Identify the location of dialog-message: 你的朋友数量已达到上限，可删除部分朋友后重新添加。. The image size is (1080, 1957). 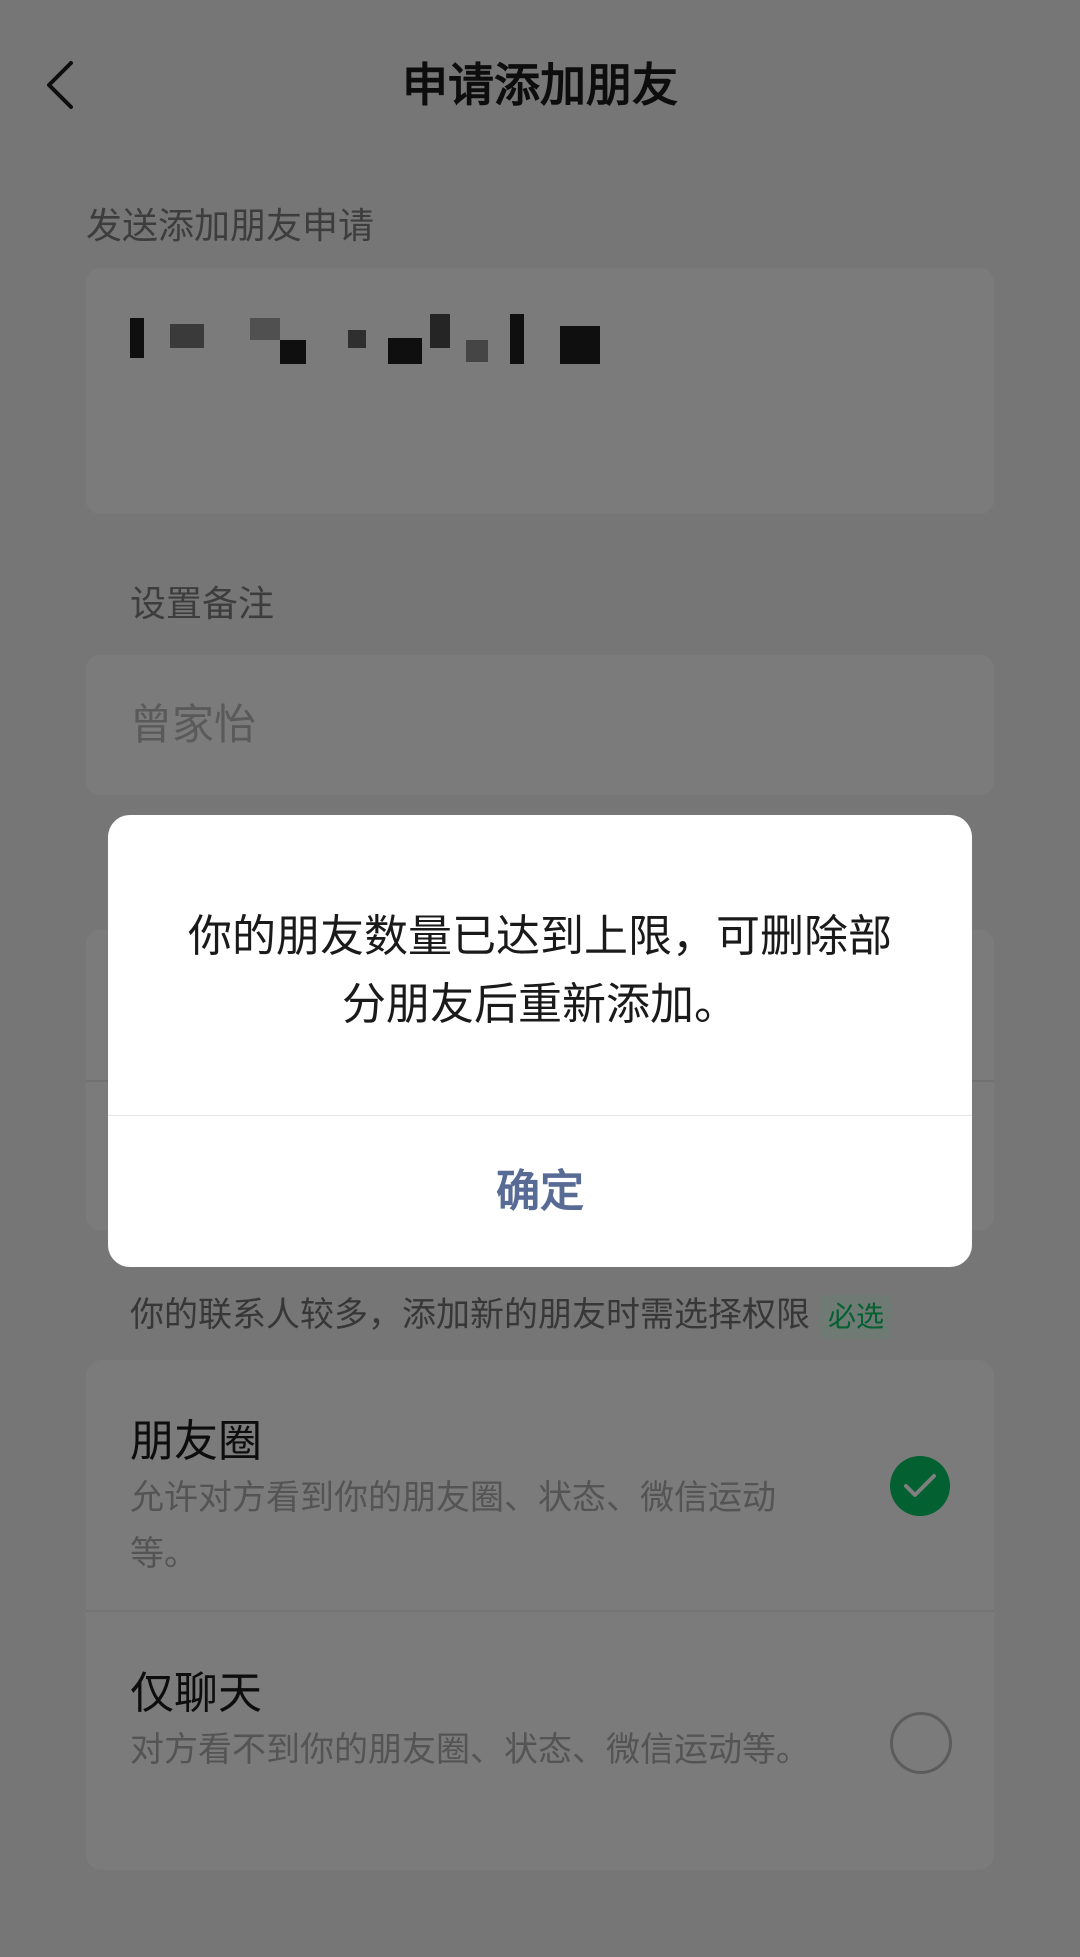
(540, 970).